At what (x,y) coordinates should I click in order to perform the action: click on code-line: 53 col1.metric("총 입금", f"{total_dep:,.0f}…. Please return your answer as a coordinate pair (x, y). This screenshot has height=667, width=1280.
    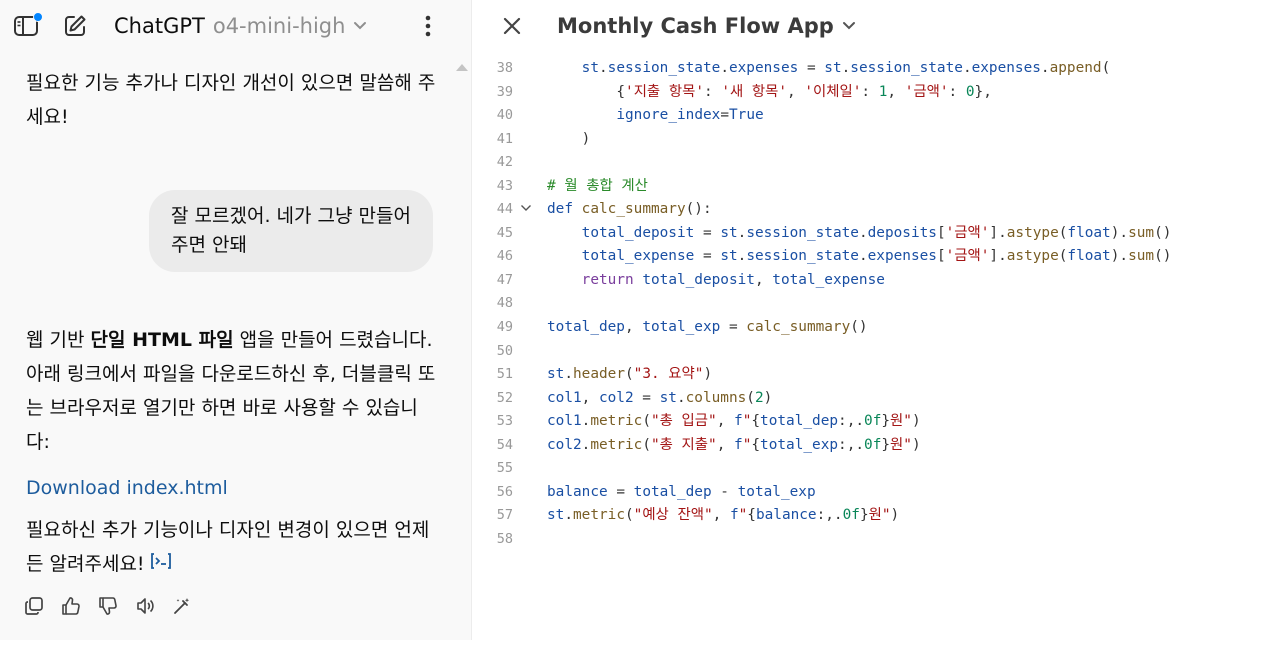
    Looking at the image, I should click on (876, 422).